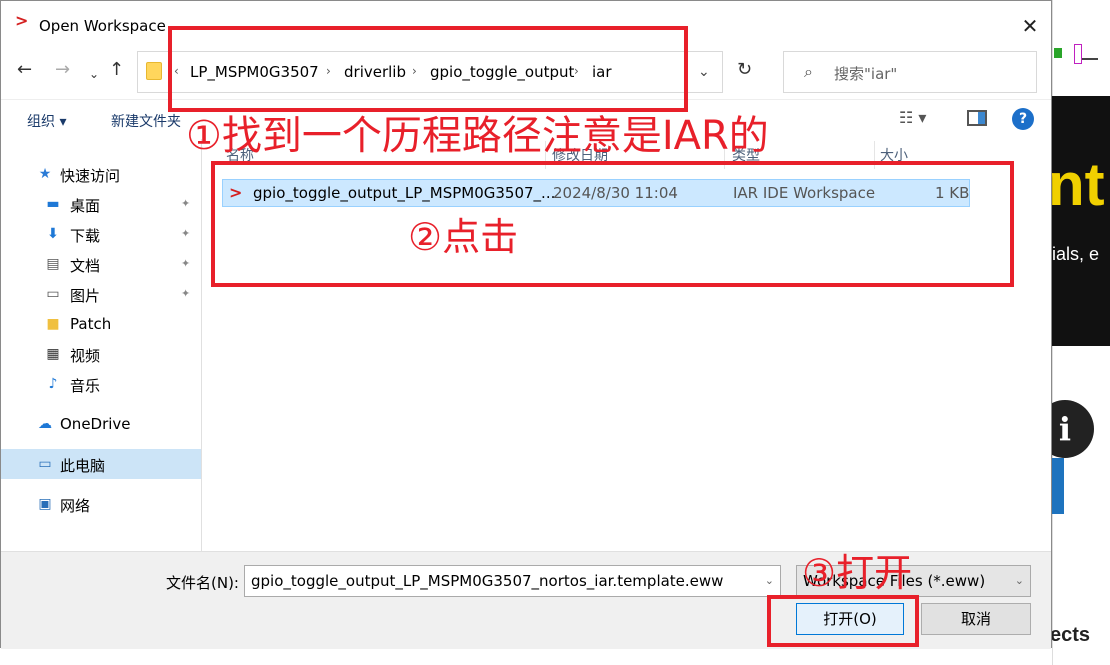 The image size is (1110, 665). Describe the element at coordinates (53, 234) in the screenshot. I see `download-arrow-icon: ⬇` at that location.